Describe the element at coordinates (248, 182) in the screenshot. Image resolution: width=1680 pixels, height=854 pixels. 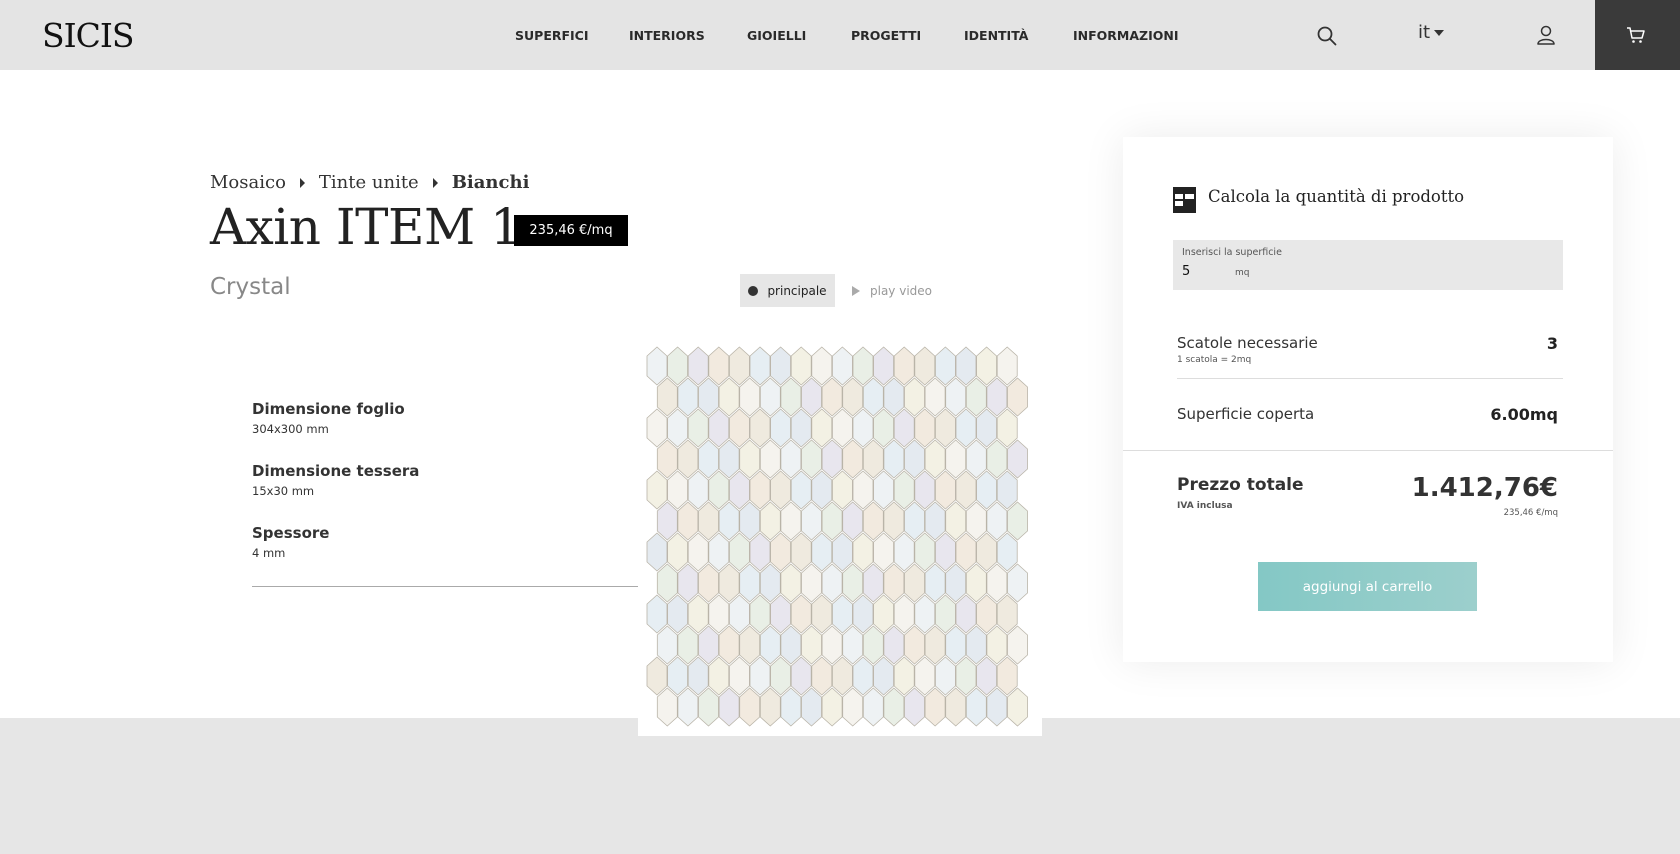
I see `breadcrumb-mosaico: Mosaico` at that location.